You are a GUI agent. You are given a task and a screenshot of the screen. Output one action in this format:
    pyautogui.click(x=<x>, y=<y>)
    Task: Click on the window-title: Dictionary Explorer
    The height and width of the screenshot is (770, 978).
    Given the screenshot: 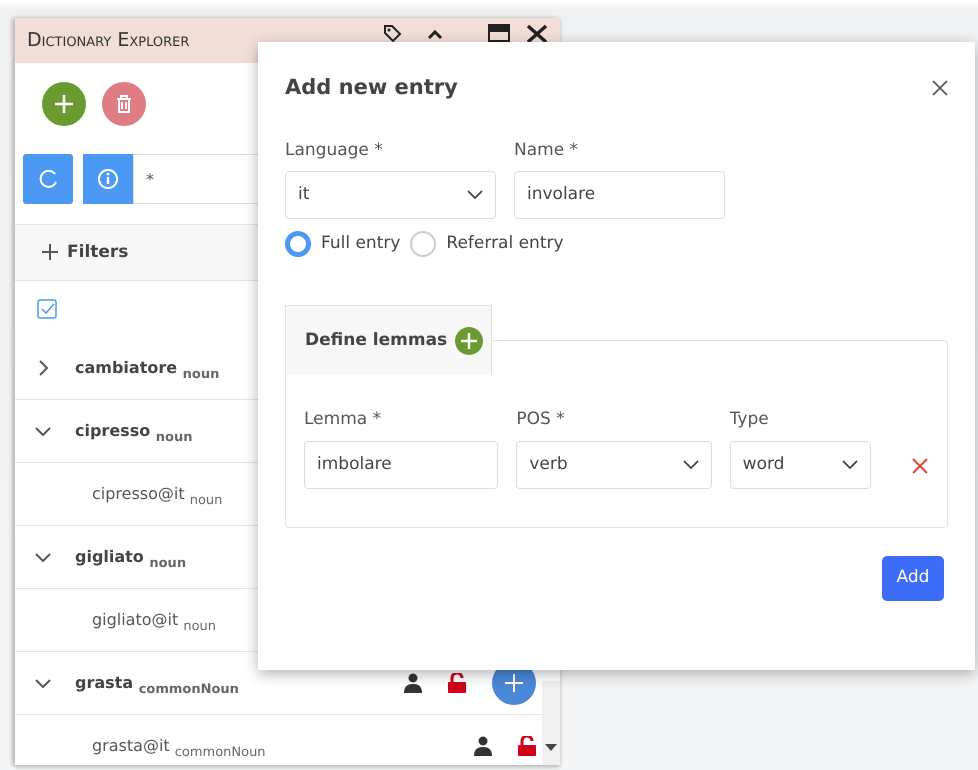 What is the action you would take?
    pyautogui.click(x=108, y=41)
    